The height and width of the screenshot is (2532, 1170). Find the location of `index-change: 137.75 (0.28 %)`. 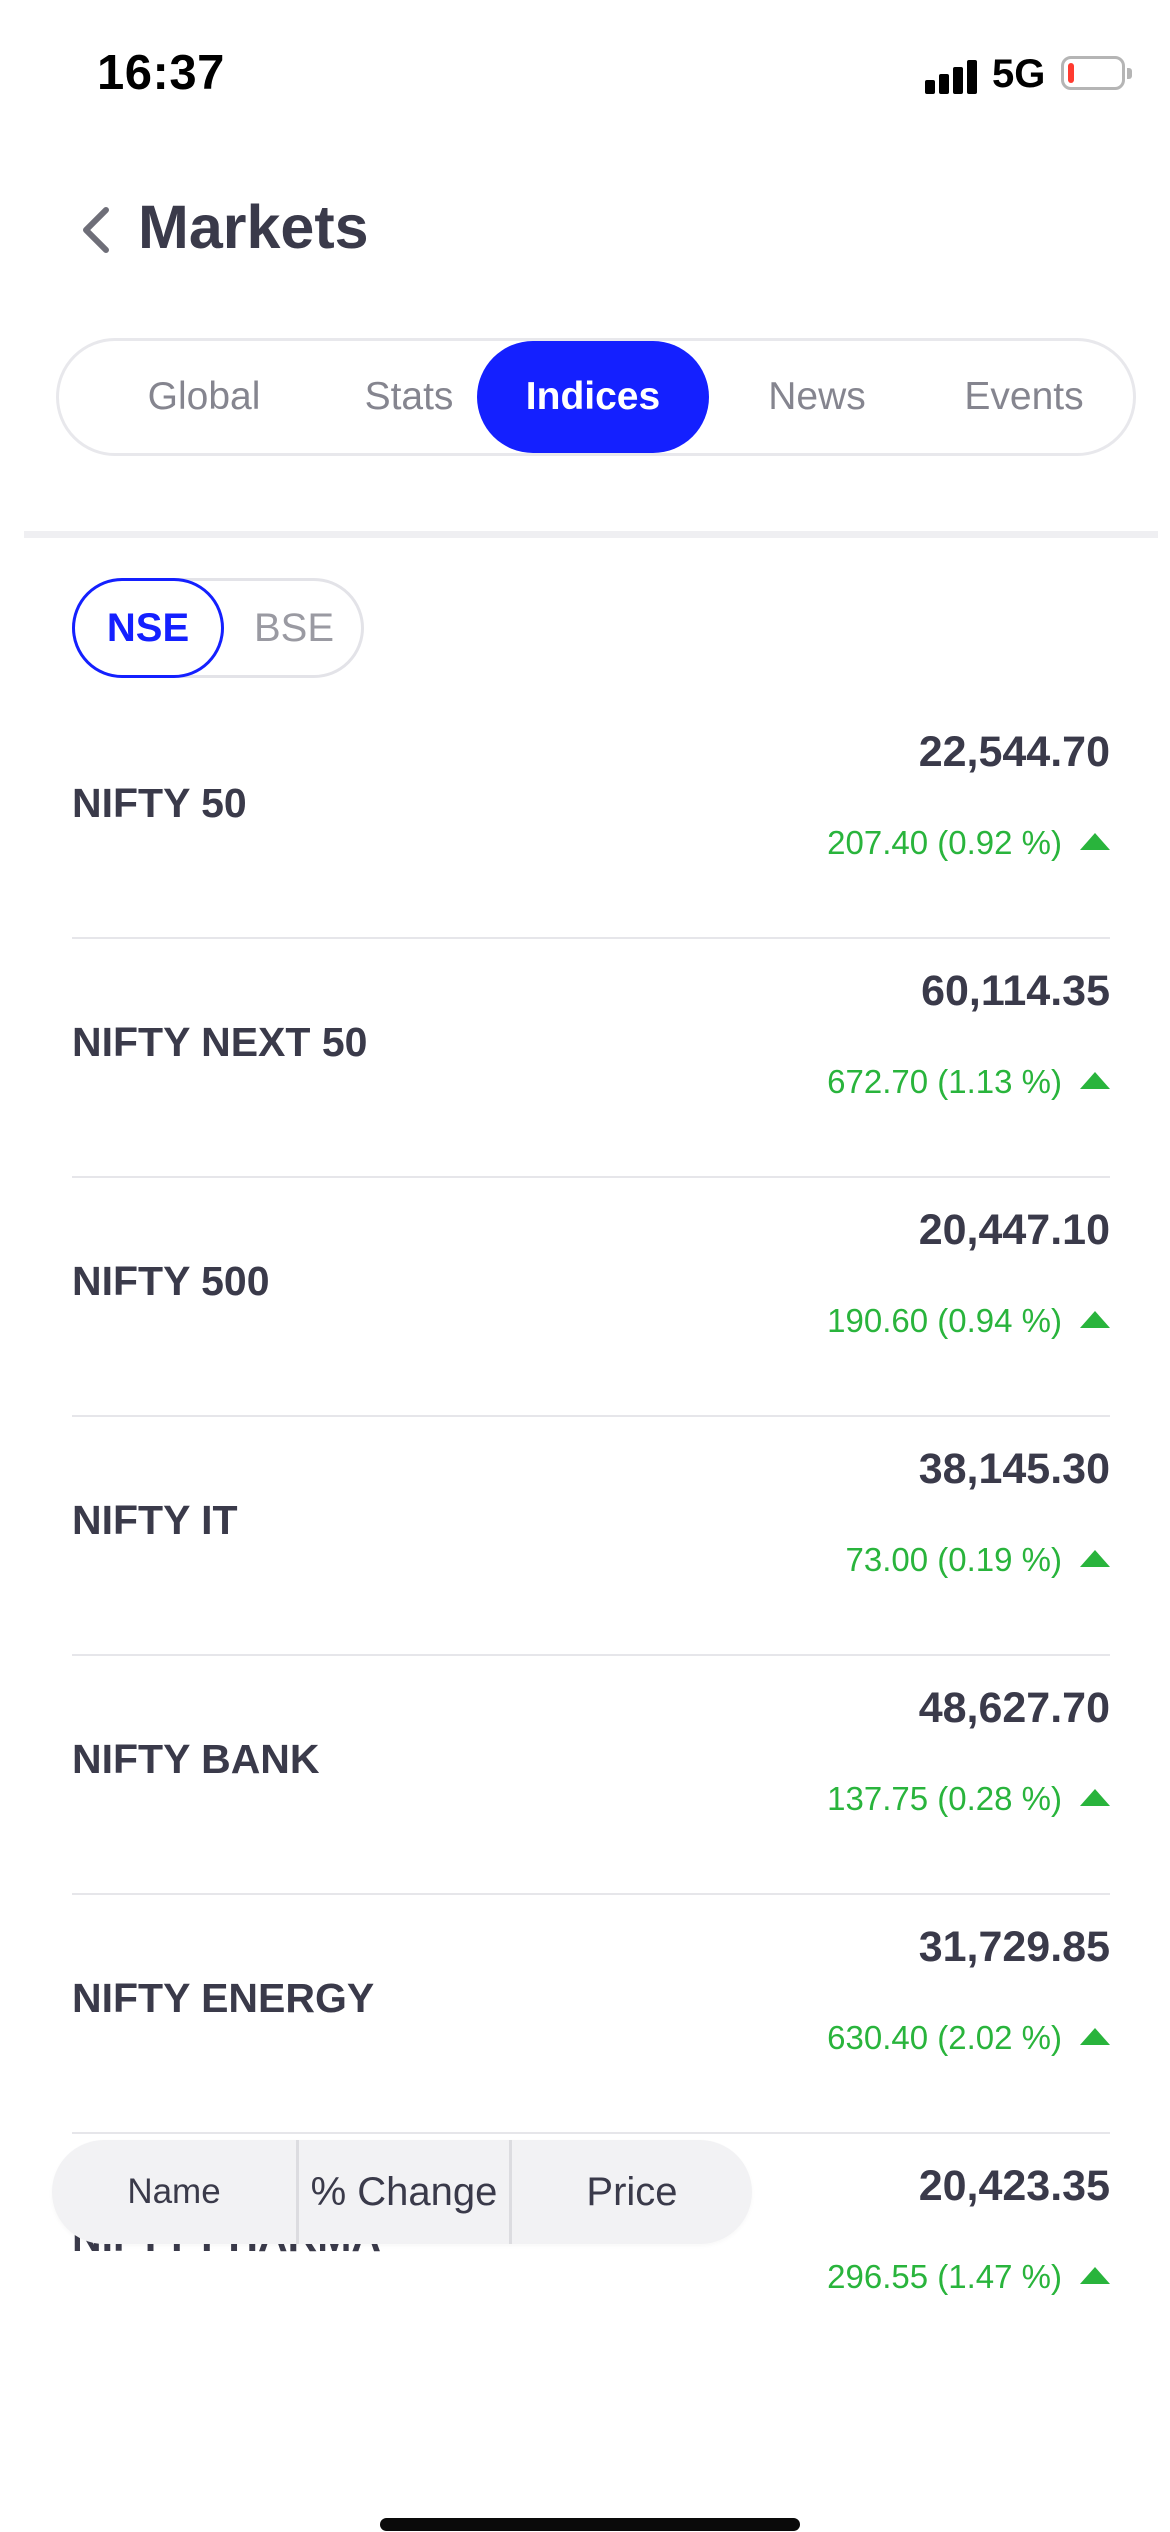

index-change: 137.75 (0.28 %) is located at coordinates (944, 1798).